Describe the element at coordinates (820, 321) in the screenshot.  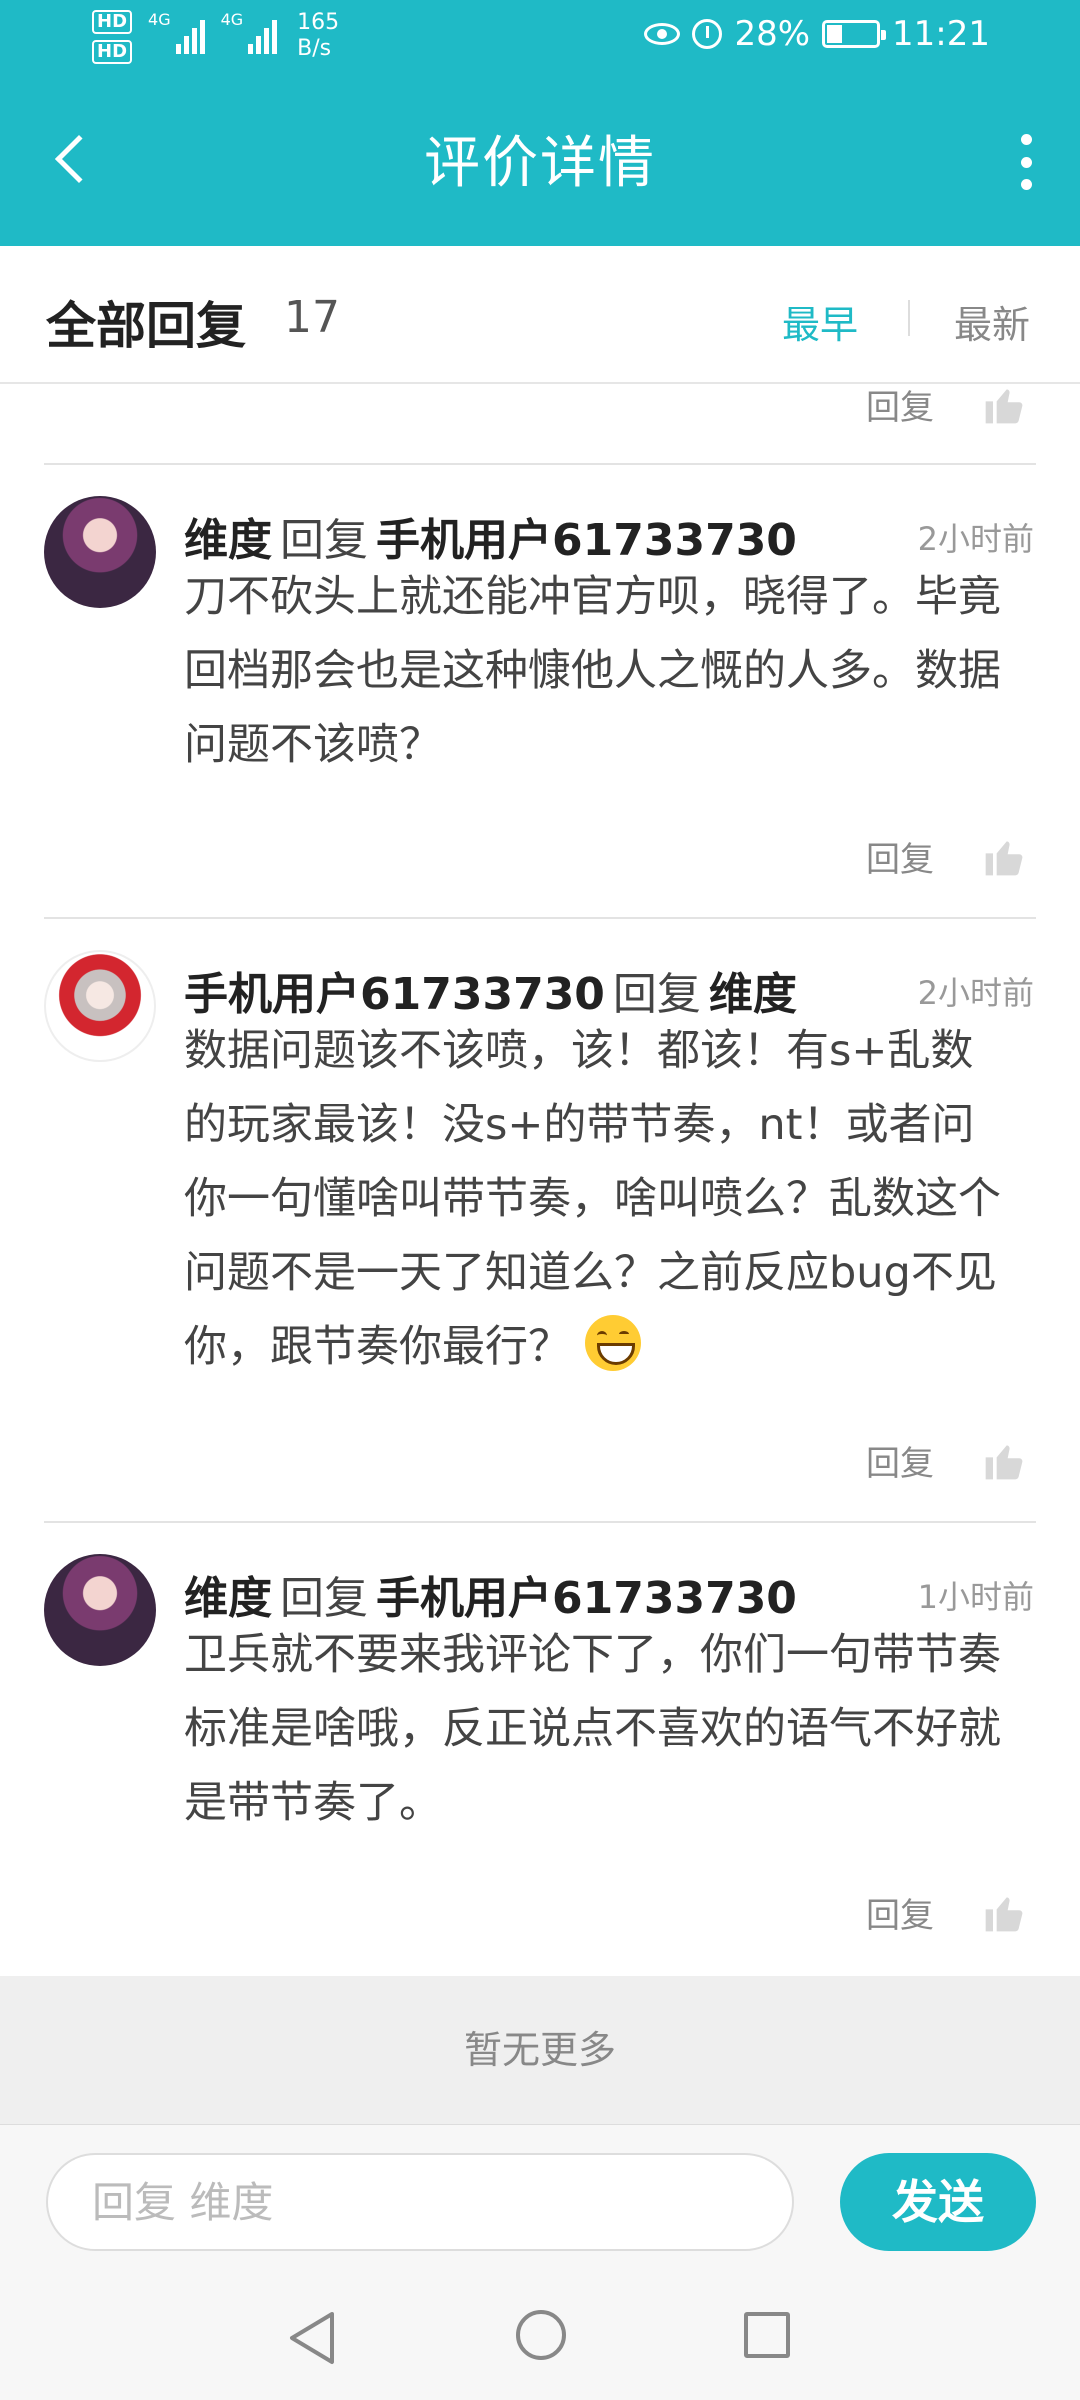
I see `sort-earliest-tab: 最早` at that location.